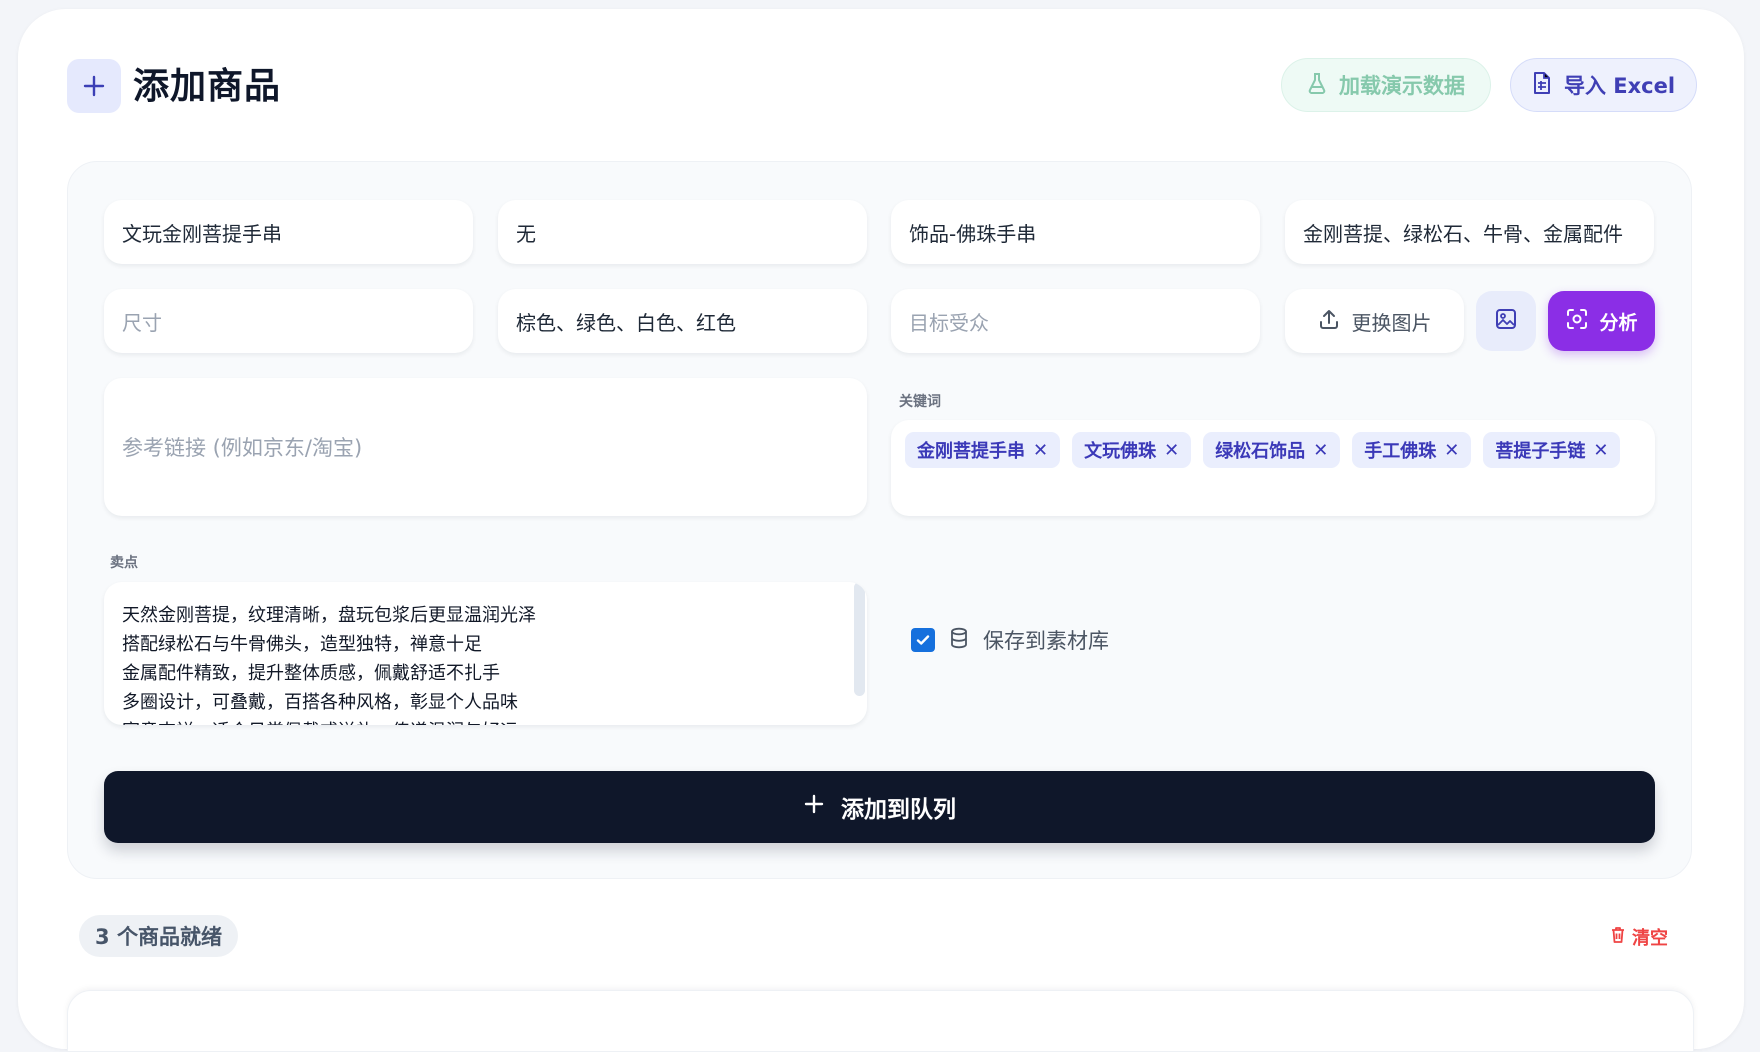  What do you see at coordinates (288, 321) in the screenshot?
I see `size-field: 尺寸` at bounding box center [288, 321].